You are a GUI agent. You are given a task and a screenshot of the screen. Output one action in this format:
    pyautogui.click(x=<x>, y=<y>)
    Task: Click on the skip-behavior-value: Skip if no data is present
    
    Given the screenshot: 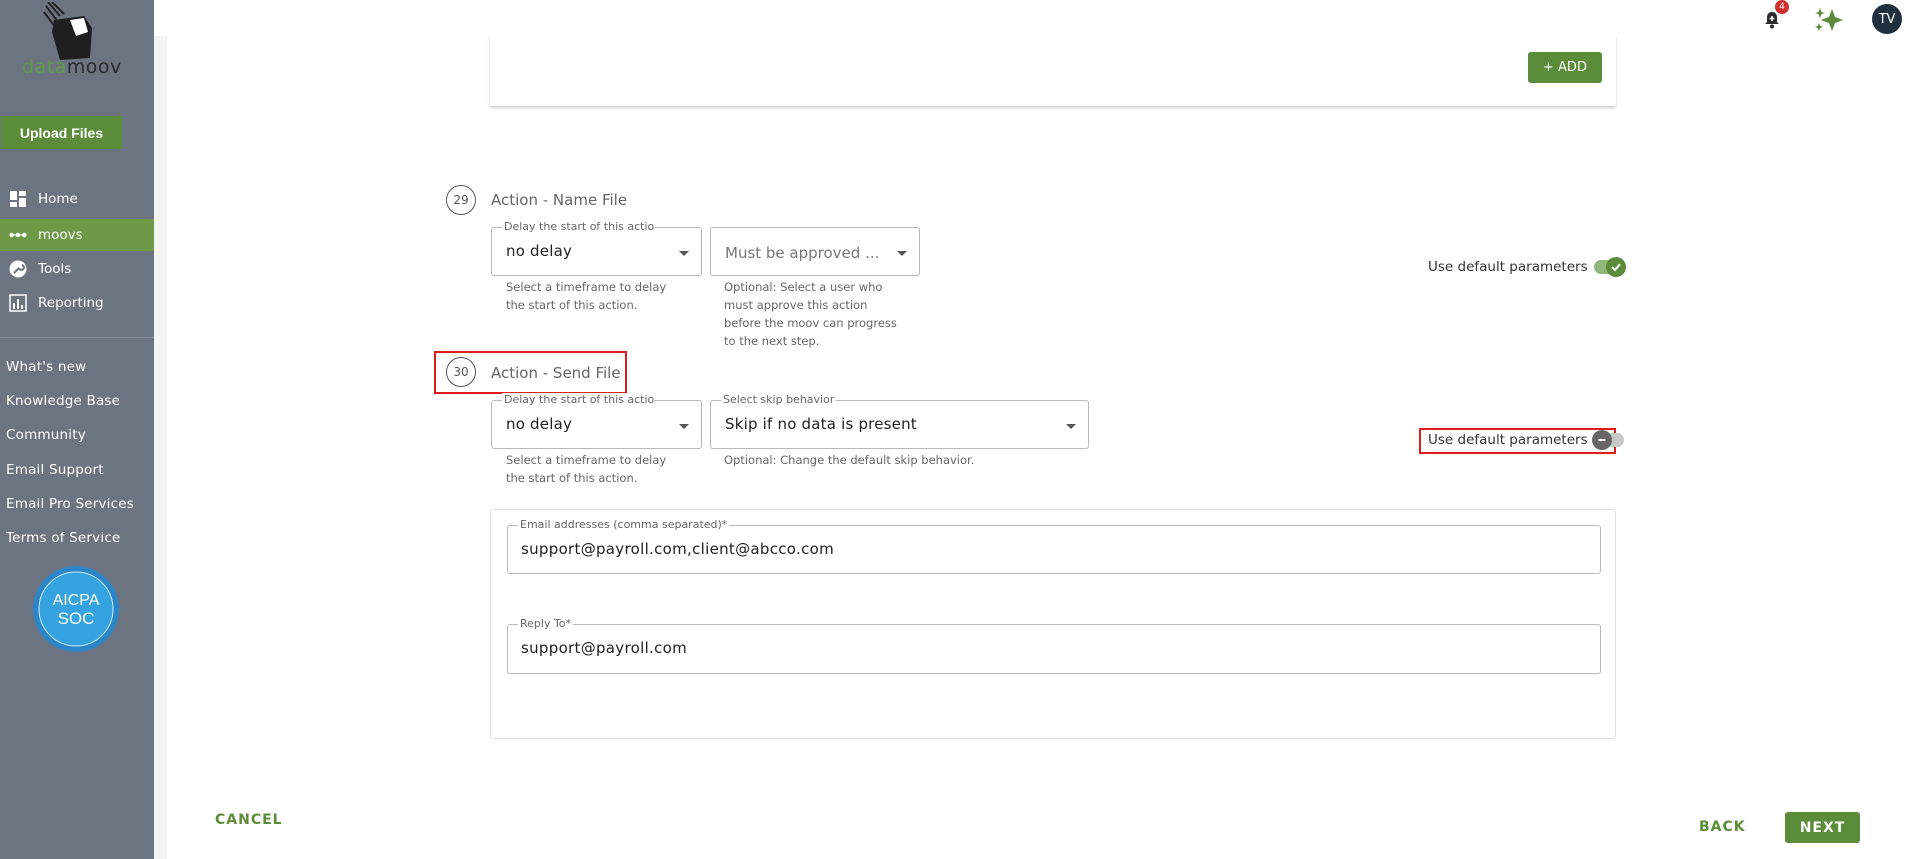 What is the action you would take?
    pyautogui.click(x=821, y=424)
    